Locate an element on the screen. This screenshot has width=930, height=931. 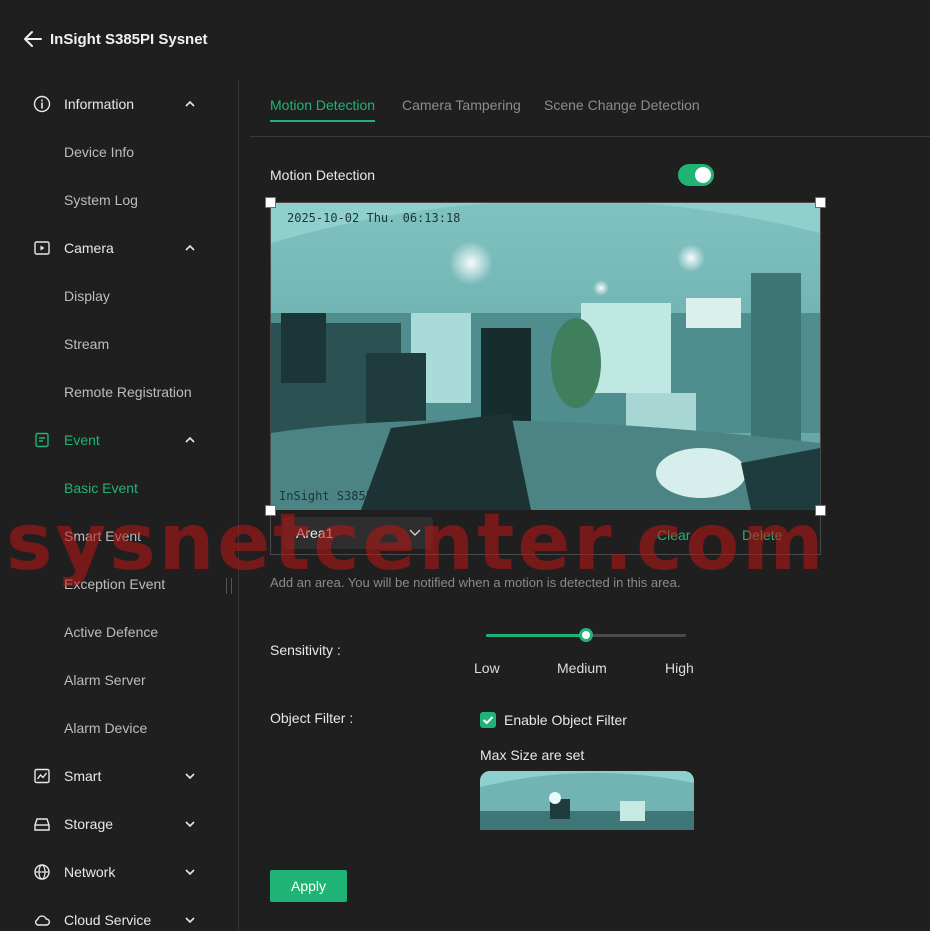
sidebar-item-device-info: Device Info is located at coordinates (119, 152).